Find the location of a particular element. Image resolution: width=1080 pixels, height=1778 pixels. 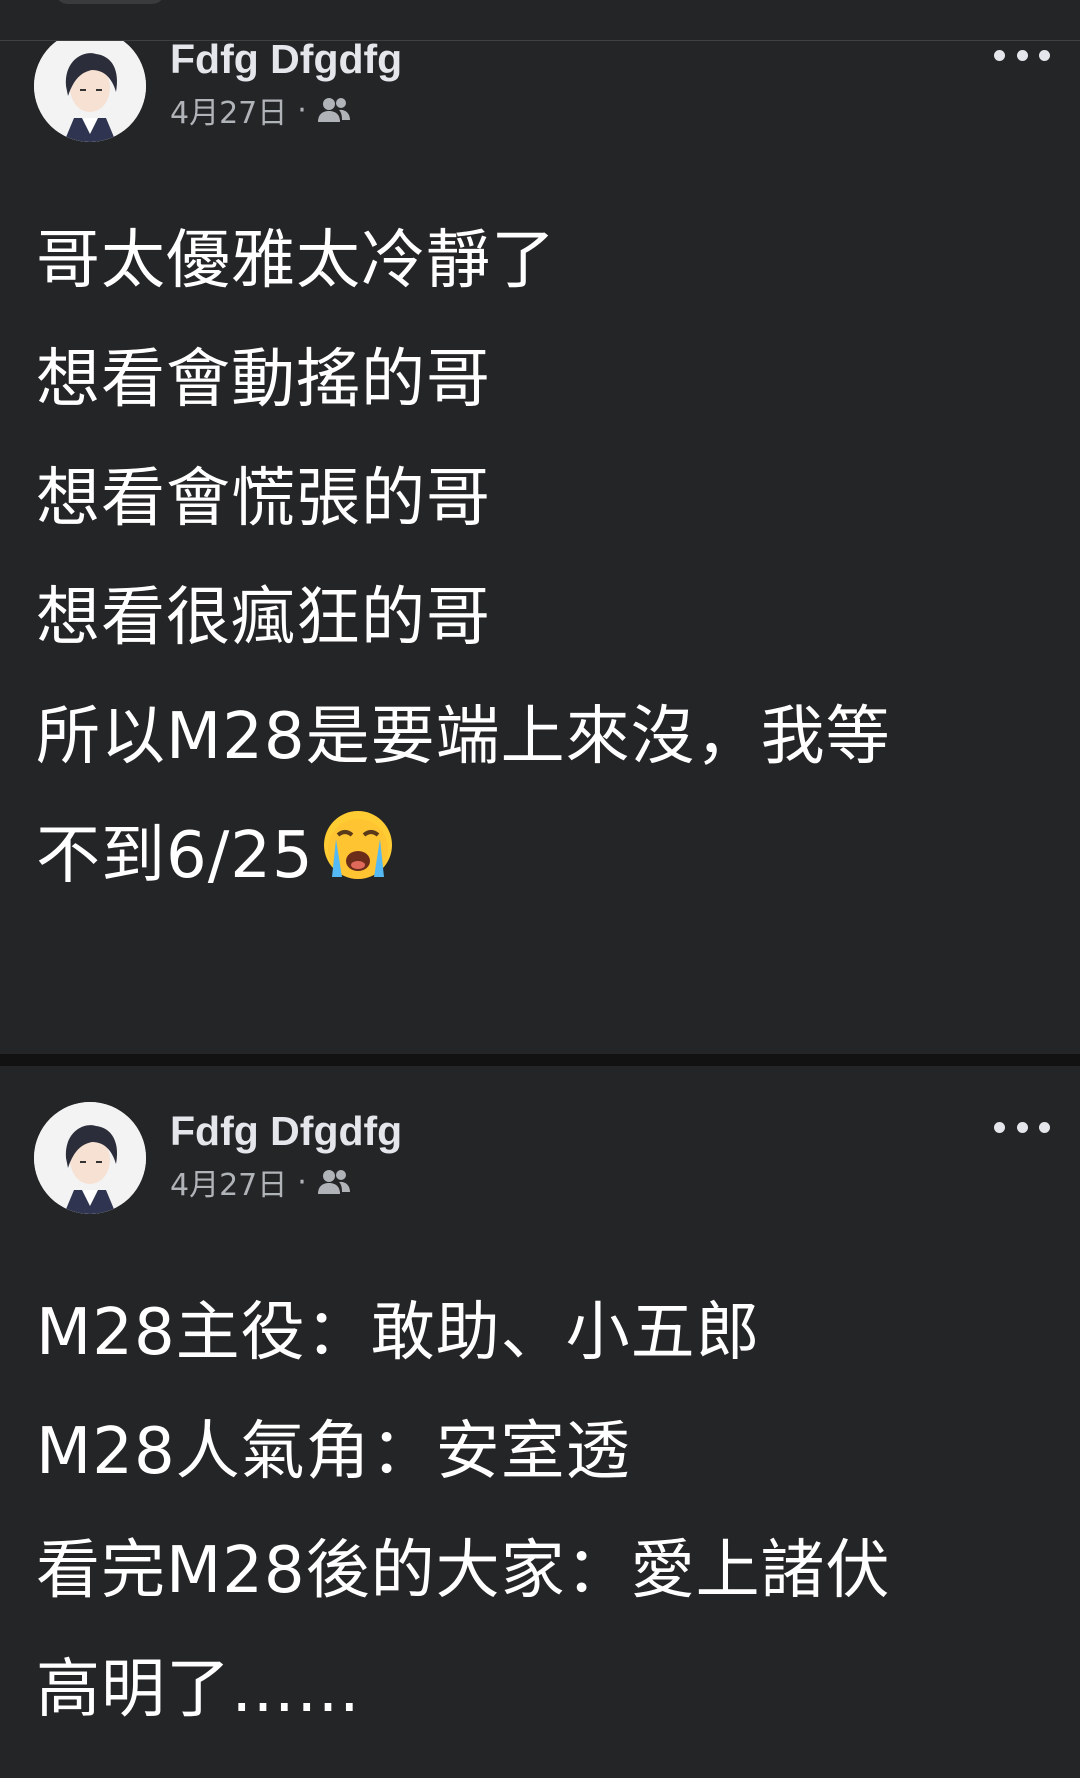

post-text-line-last: 不到6/25 is located at coordinates (540, 856).